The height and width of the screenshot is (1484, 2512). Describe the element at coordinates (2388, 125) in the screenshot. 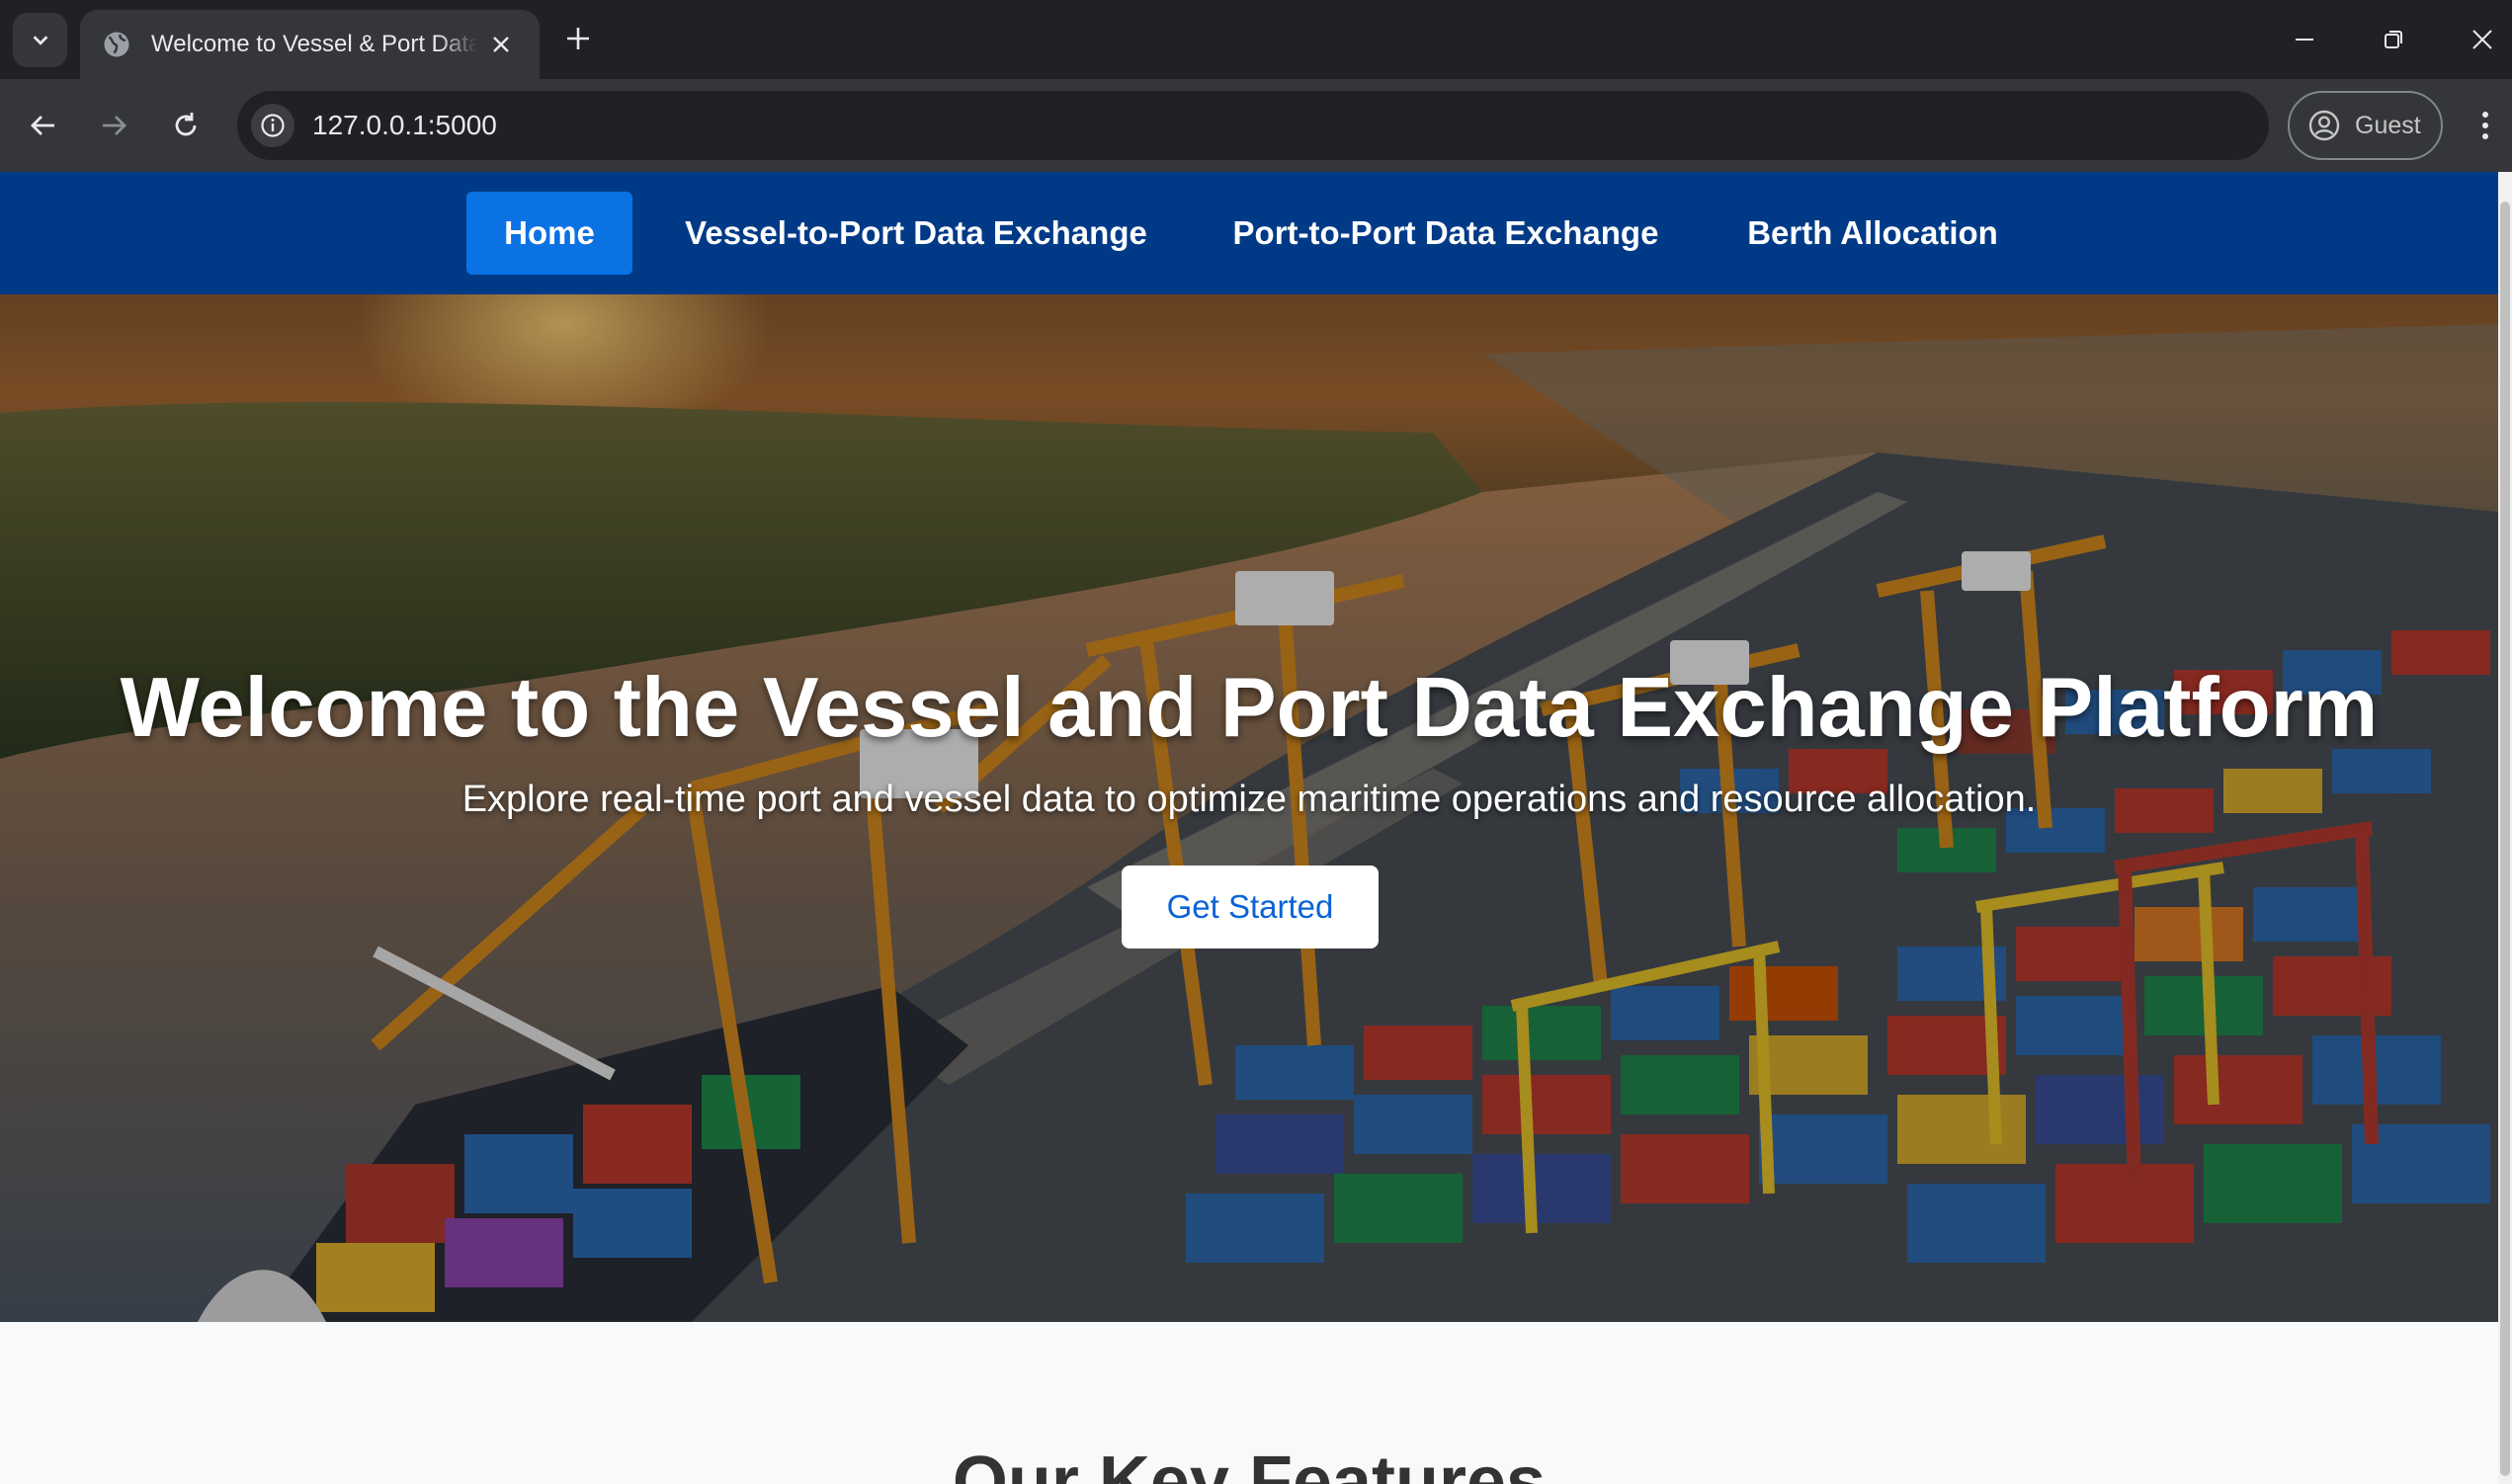

I see `profile-label: Guest` at that location.